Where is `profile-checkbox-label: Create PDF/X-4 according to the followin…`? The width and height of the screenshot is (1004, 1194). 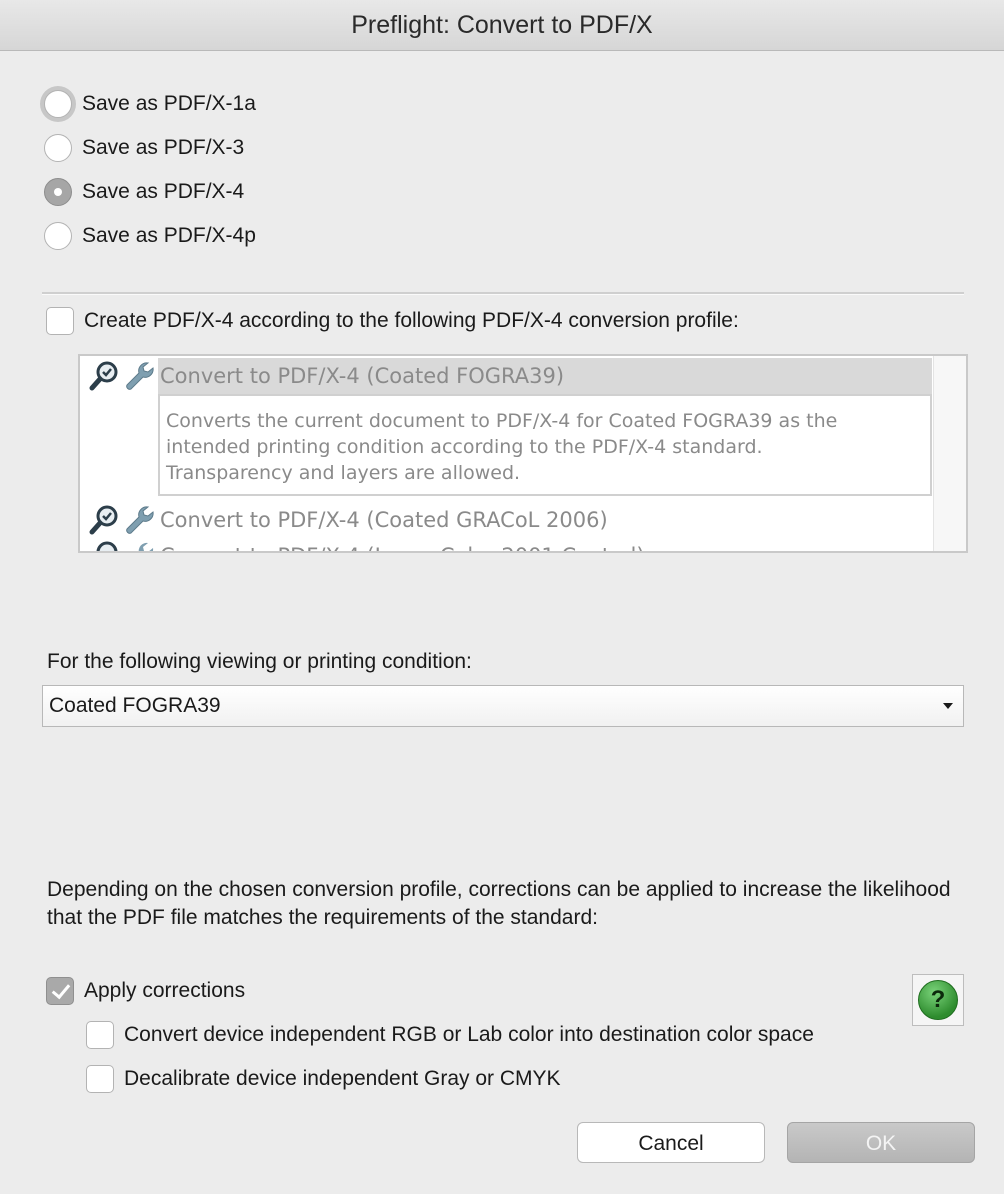 profile-checkbox-label: Create PDF/X-4 according to the followin… is located at coordinates (411, 320).